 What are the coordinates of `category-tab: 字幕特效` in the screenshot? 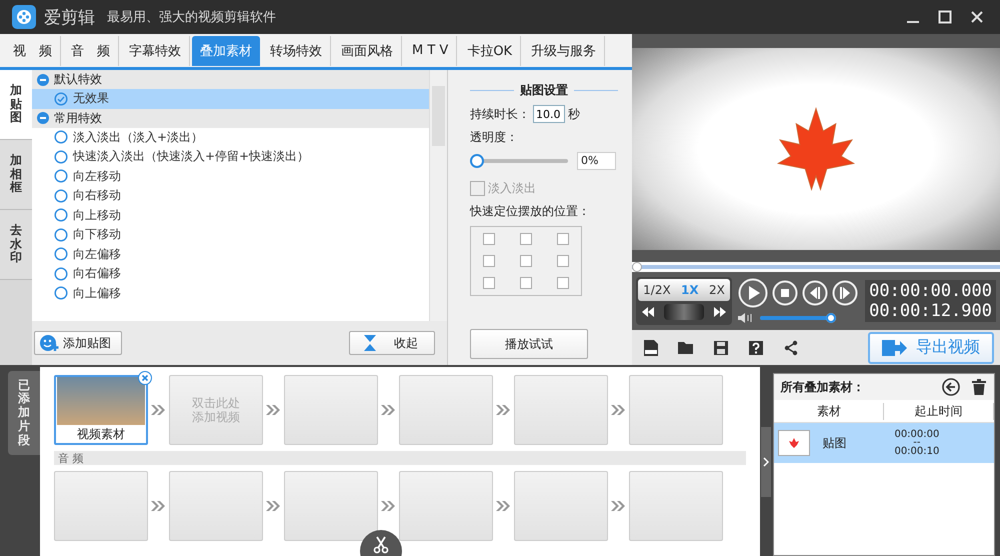 It's located at (155, 51).